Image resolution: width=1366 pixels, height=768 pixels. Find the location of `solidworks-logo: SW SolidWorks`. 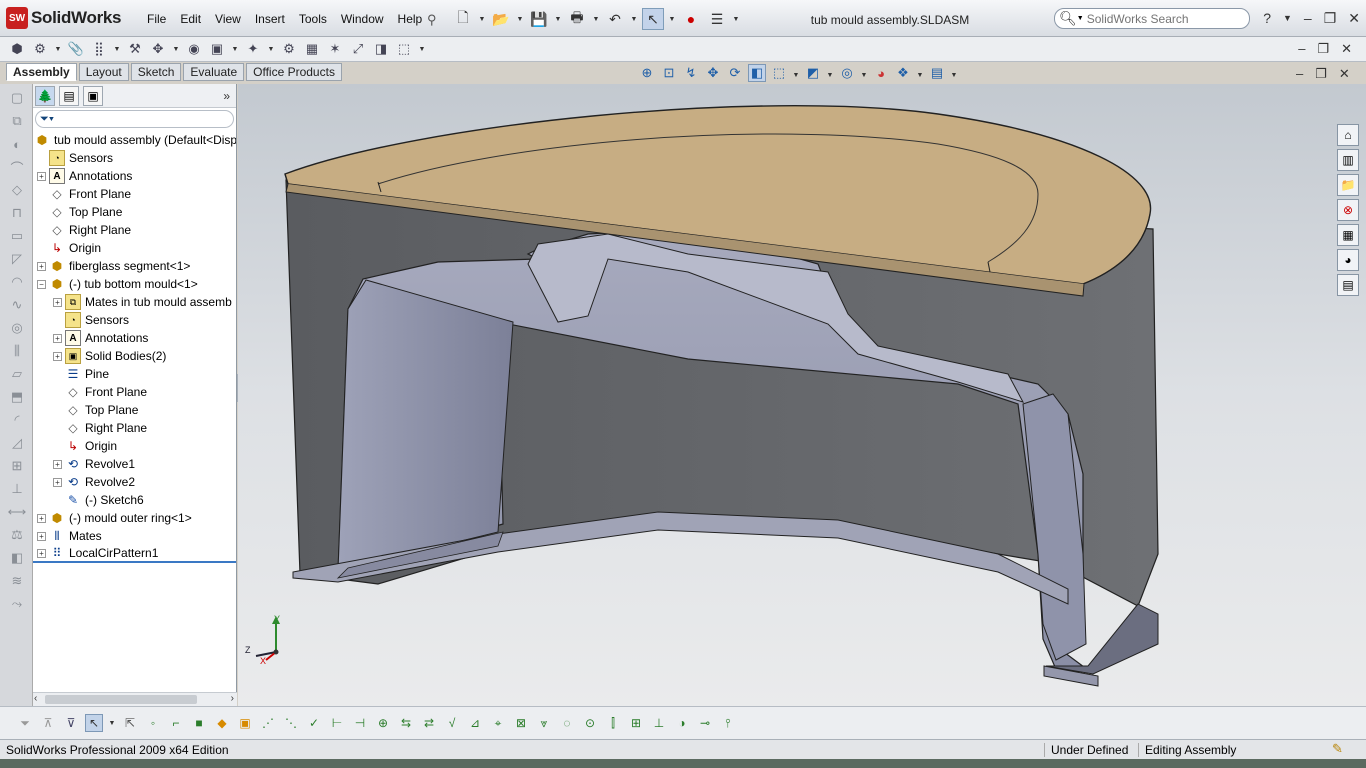

solidworks-logo: SW SolidWorks is located at coordinates (64, 18).